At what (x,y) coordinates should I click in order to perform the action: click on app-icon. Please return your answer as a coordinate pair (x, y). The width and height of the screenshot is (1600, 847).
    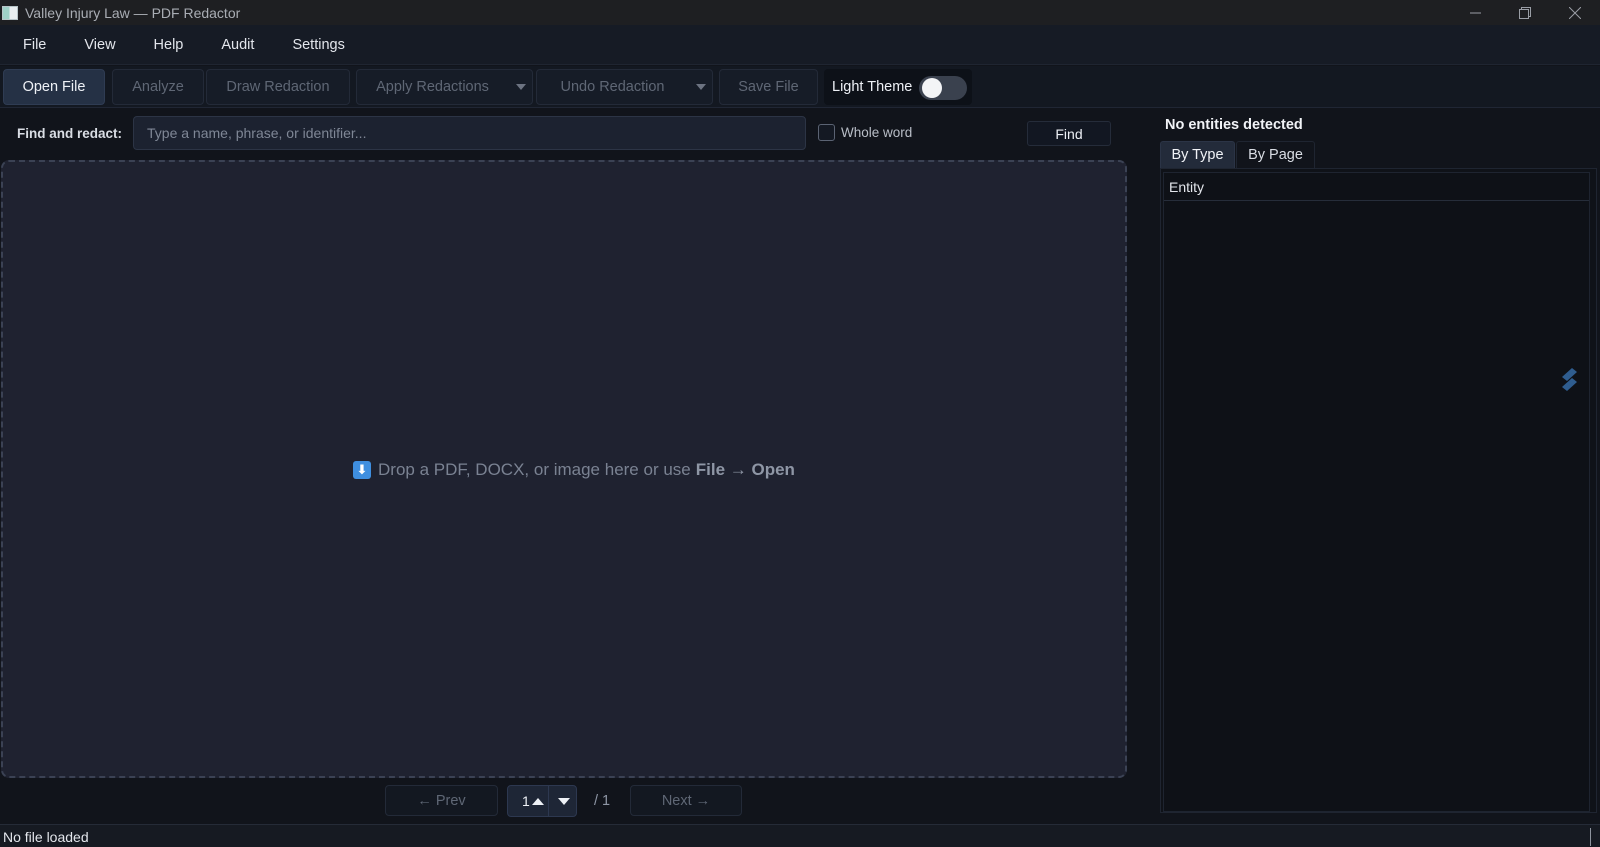
    Looking at the image, I should click on (10, 12).